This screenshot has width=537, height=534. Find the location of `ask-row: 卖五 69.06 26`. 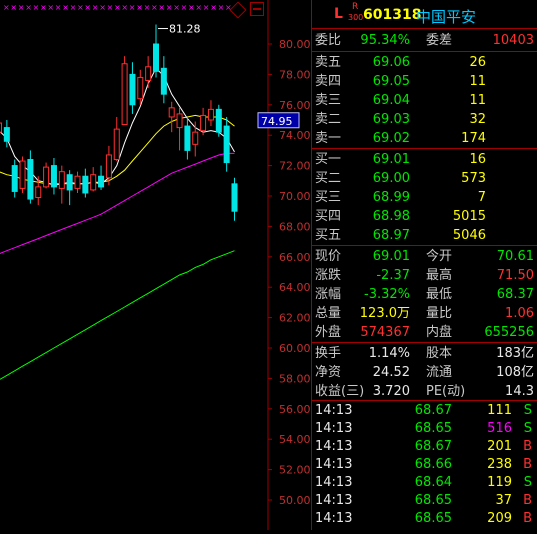

ask-row: 卖五 69.06 26 is located at coordinates (424, 62).